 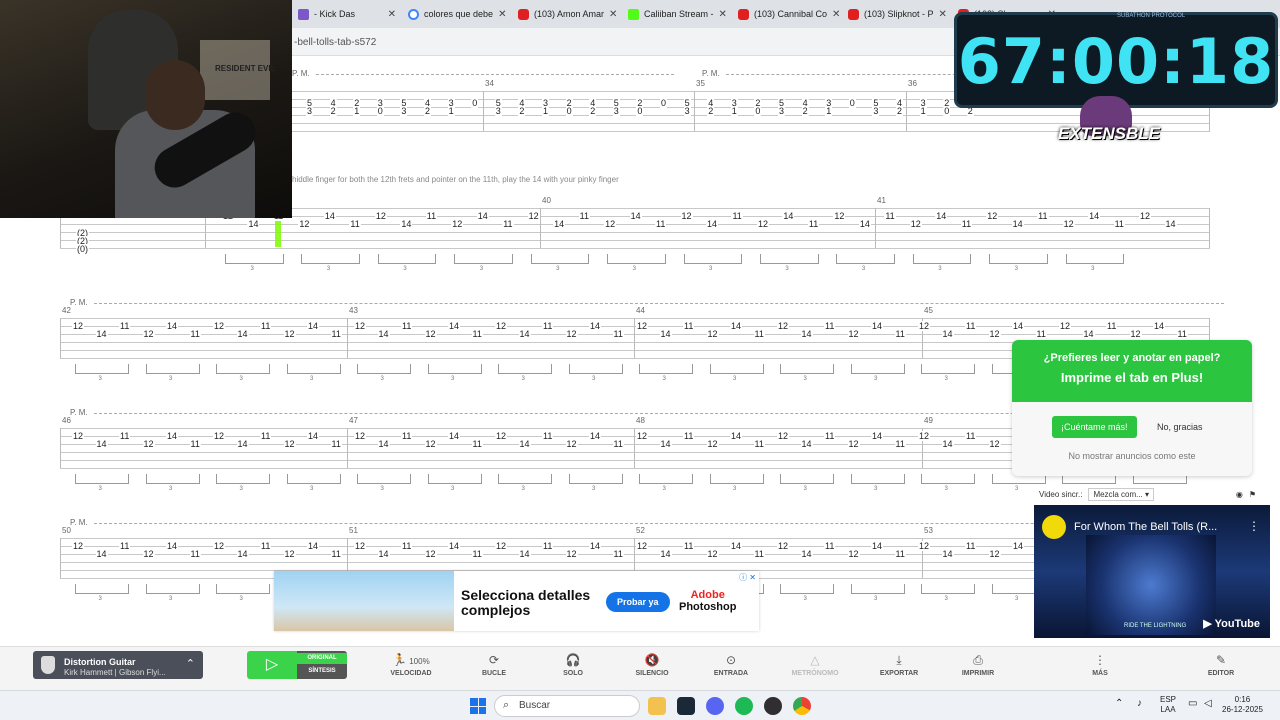 I want to click on microphone-icon: ♪, so click(x=1139, y=704).